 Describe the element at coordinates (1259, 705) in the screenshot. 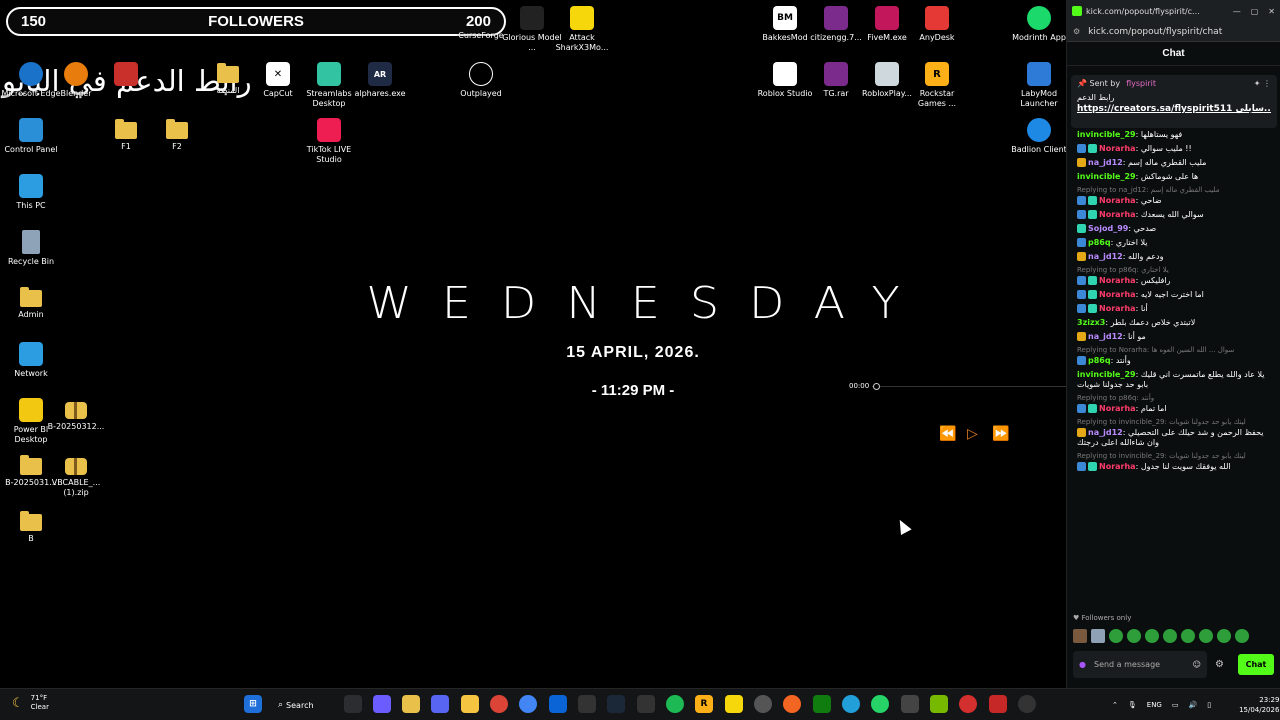

I see `taskbar-clock: 23:29 15/04/2026` at that location.